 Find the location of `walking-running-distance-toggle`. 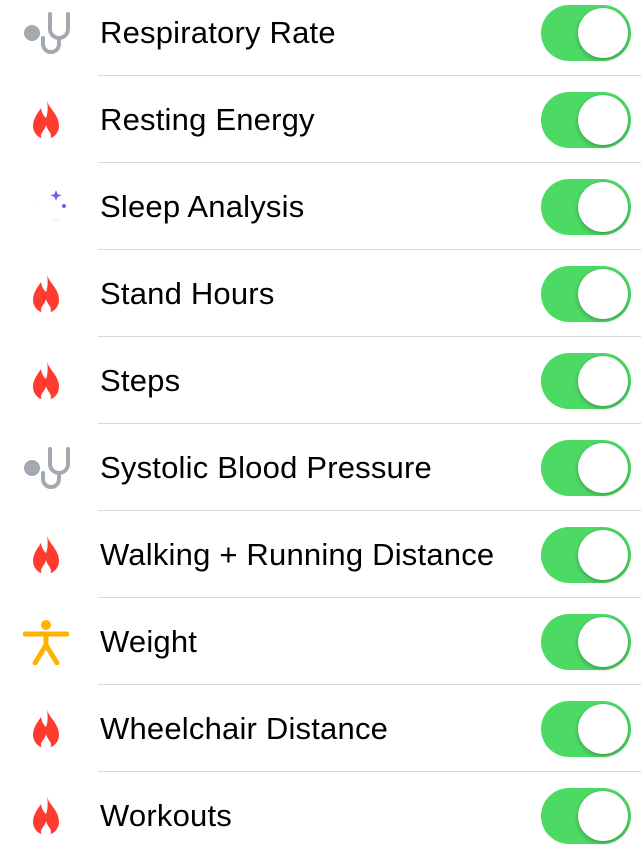

walking-running-distance-toggle is located at coordinates (586, 554).